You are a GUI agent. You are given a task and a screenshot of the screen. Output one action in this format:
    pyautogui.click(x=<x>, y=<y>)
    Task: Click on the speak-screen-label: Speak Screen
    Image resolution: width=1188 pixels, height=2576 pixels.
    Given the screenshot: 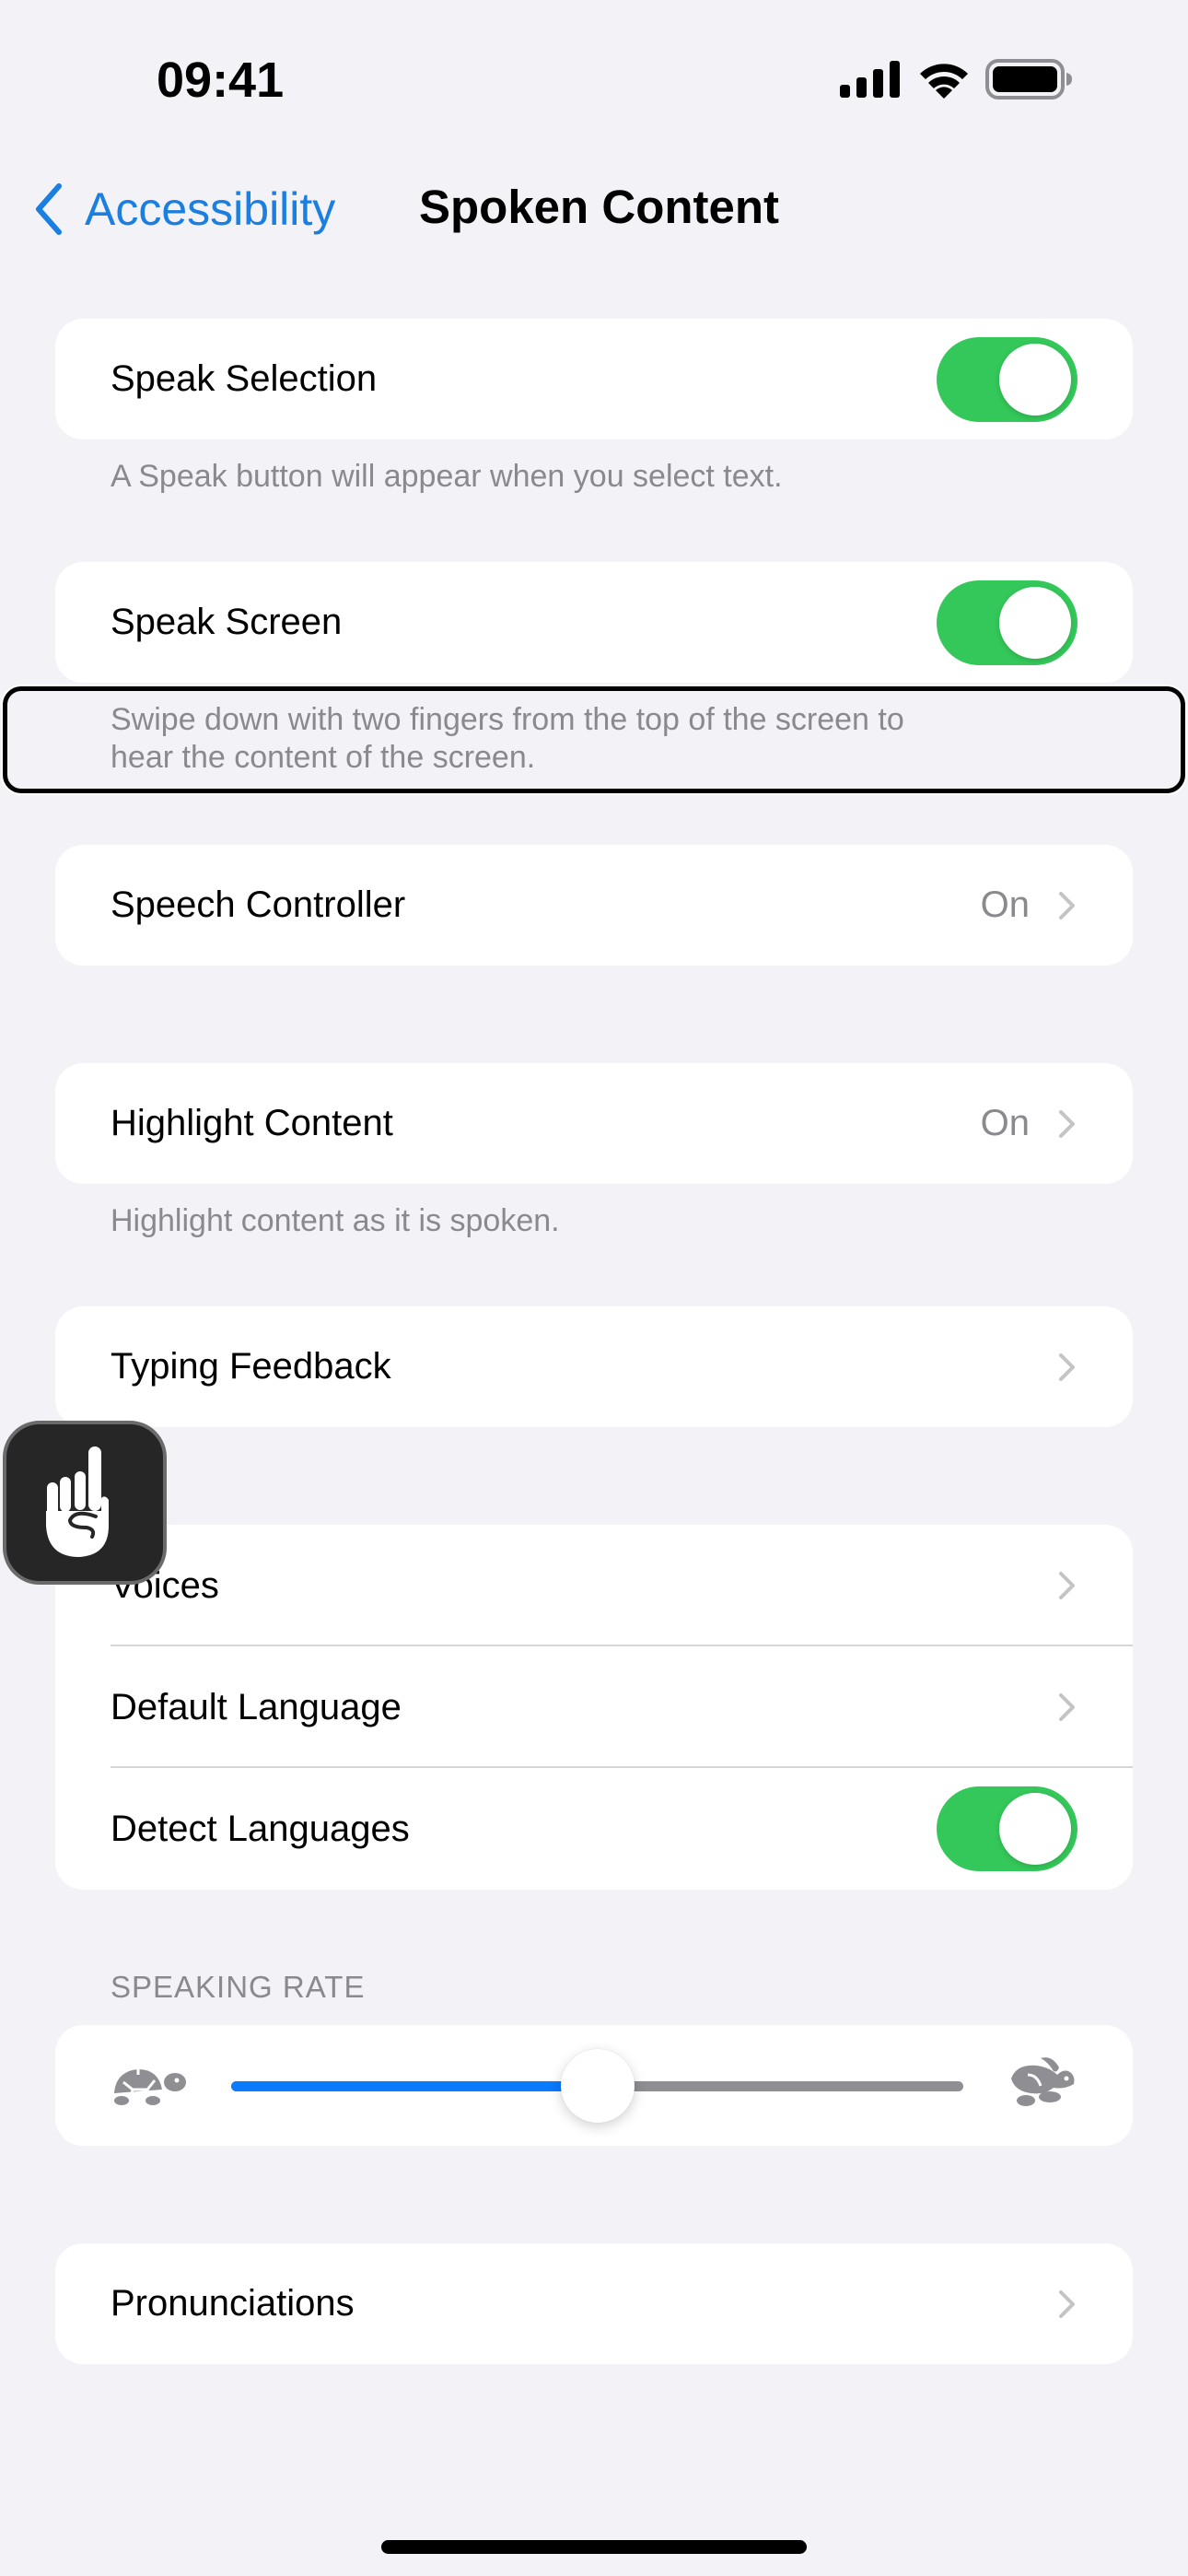 What is the action you would take?
    pyautogui.click(x=227, y=622)
    